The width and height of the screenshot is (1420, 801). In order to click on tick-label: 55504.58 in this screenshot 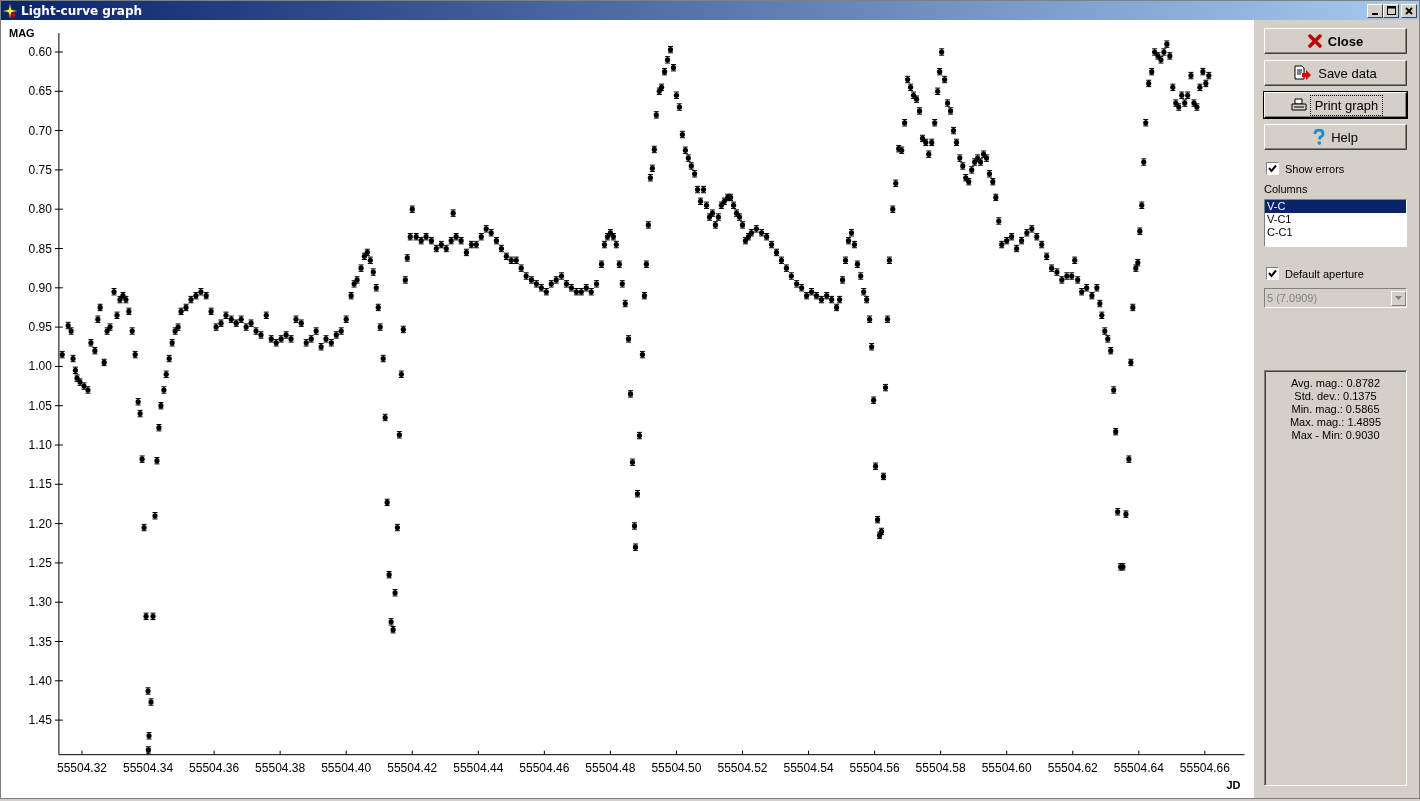, I will do `click(940, 767)`.